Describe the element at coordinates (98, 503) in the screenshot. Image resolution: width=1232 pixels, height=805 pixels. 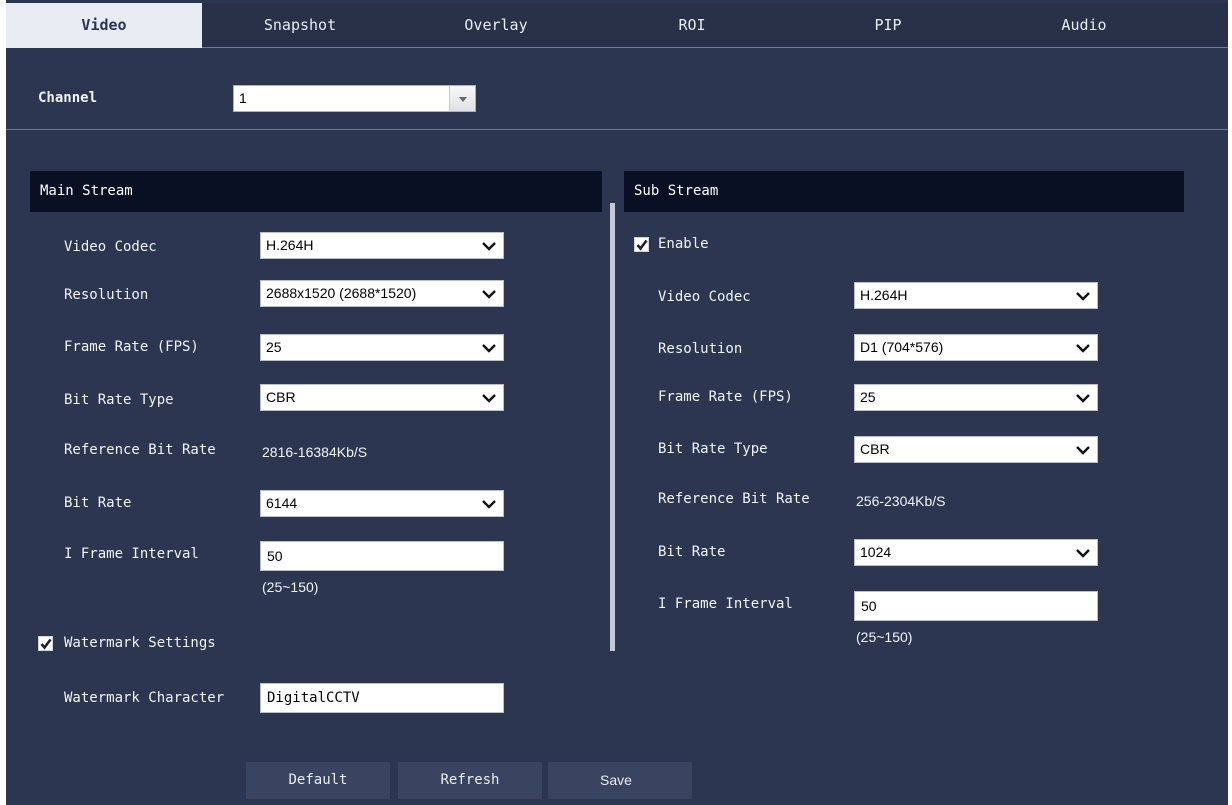
I see `main-bit-rate-label: Bit Rate` at that location.